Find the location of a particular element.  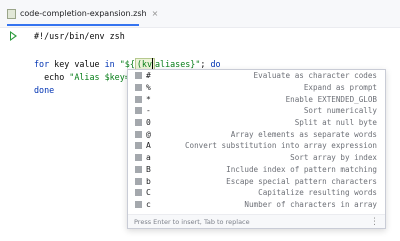

completion-item: c Number of characters in array is located at coordinates (256, 205).